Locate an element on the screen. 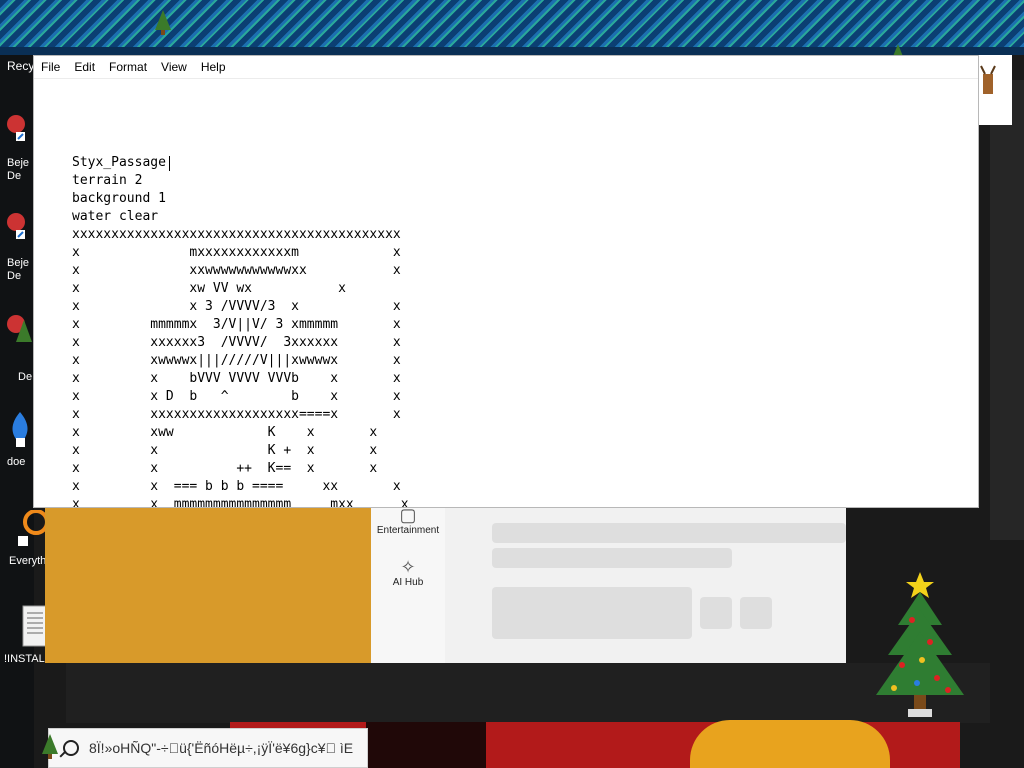 The width and height of the screenshot is (1024, 768). background-window is located at coordinates (528, 693).